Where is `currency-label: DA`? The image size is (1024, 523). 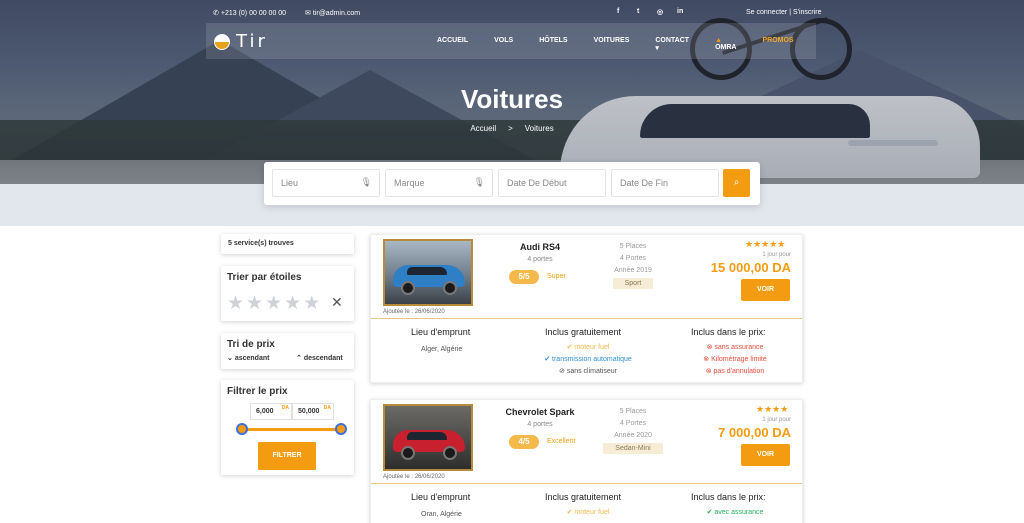 currency-label: DA is located at coordinates (327, 408).